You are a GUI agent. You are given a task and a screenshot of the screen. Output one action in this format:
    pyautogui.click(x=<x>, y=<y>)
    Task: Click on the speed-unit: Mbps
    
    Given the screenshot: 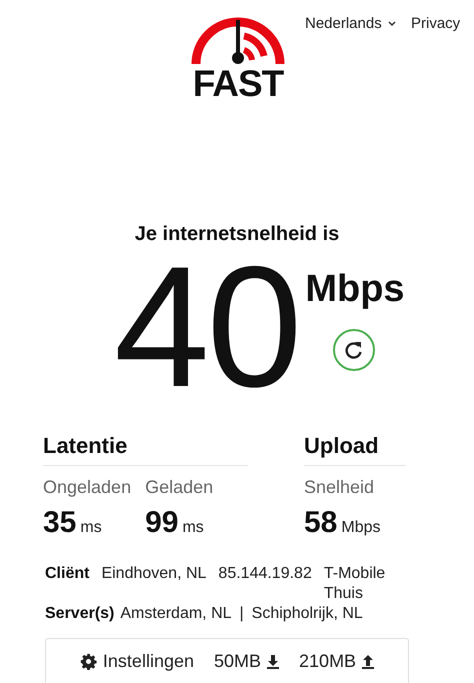 What is the action you would take?
    pyautogui.click(x=355, y=289)
    